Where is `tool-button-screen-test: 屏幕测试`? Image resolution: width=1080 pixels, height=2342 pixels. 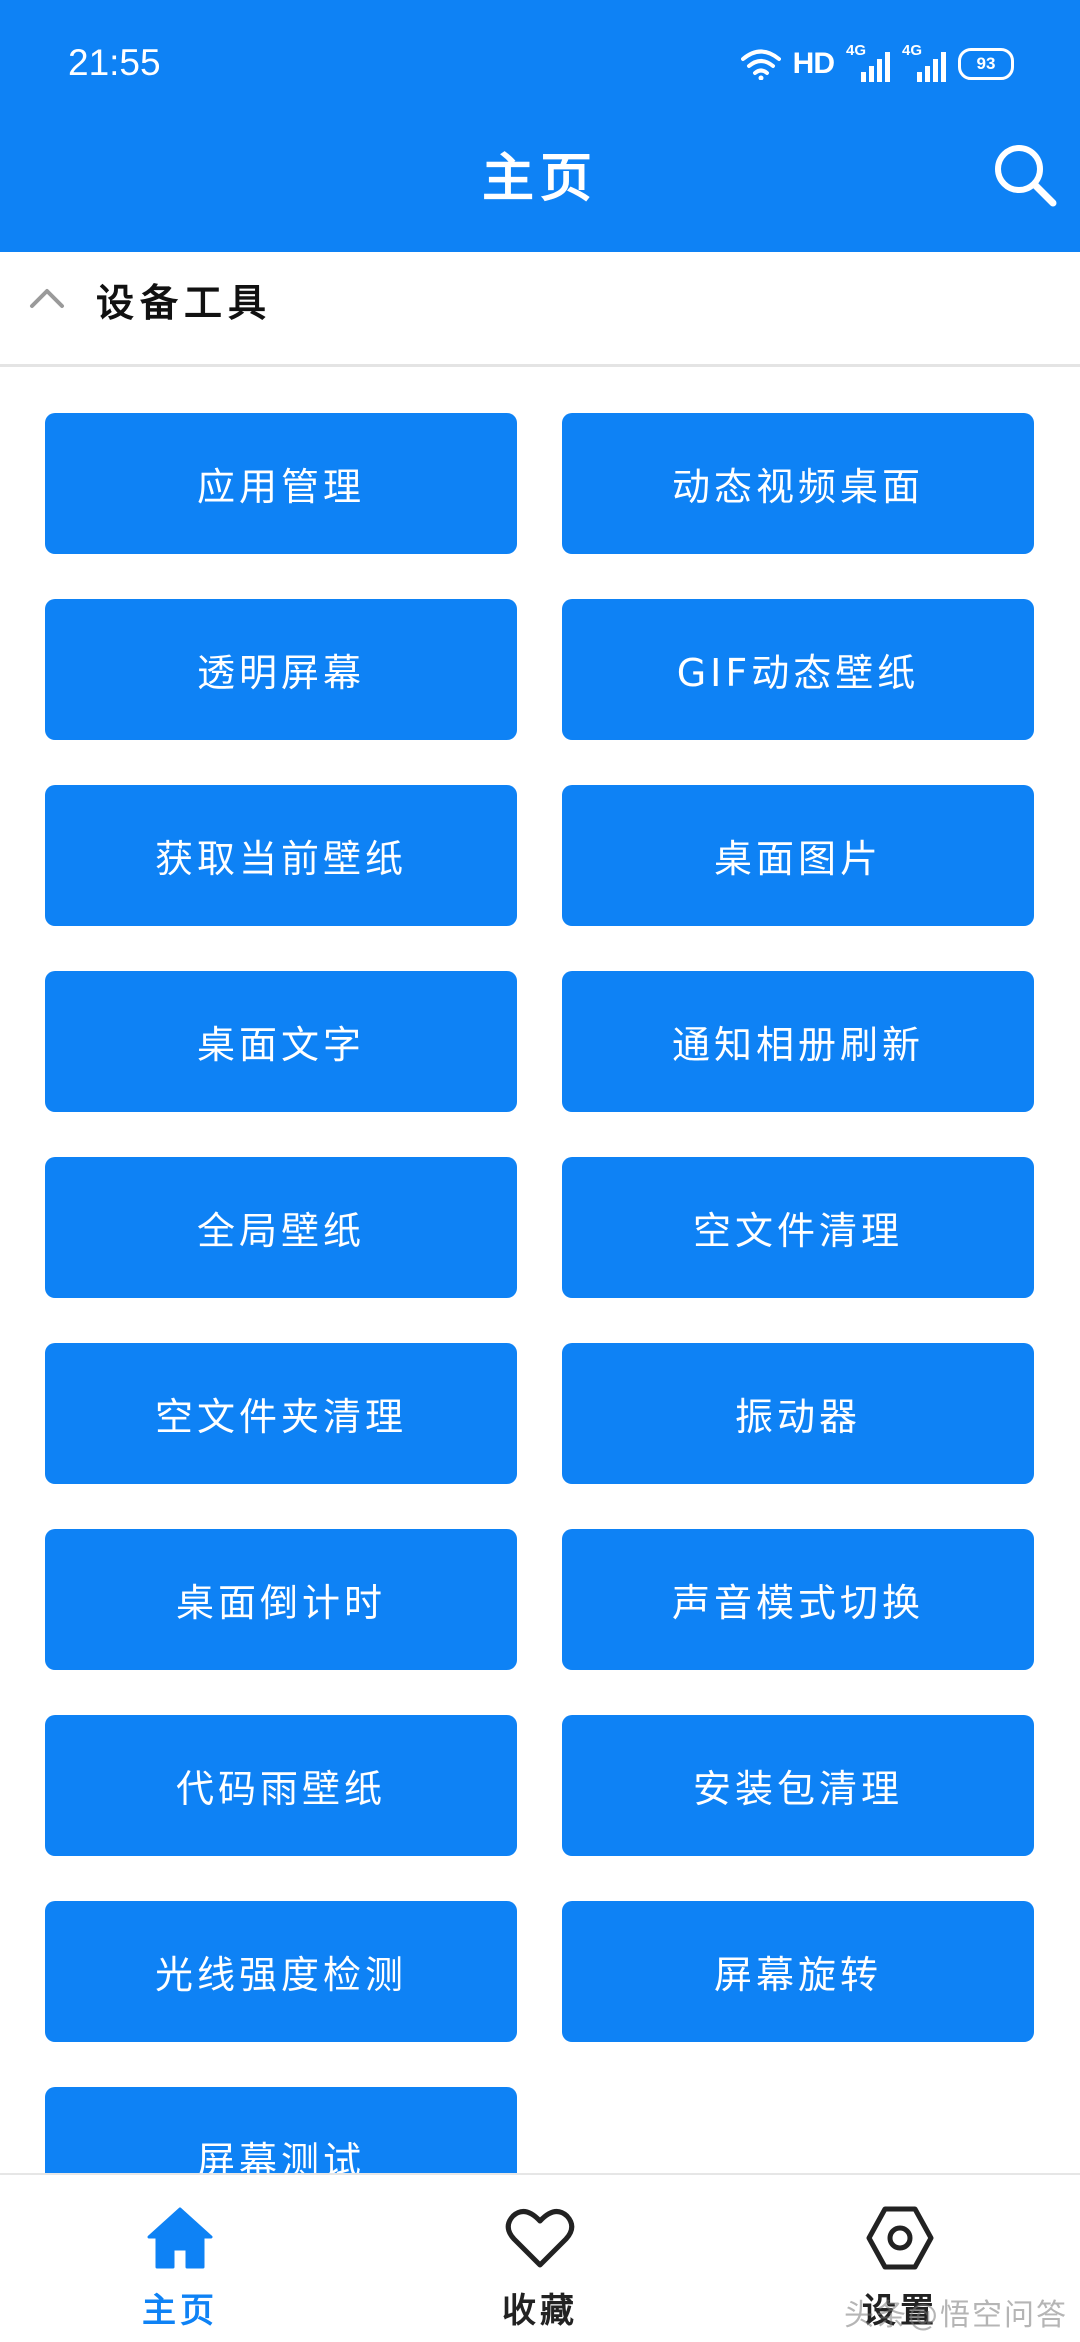 tool-button-screen-test: 屏幕测试 is located at coordinates (281, 2130).